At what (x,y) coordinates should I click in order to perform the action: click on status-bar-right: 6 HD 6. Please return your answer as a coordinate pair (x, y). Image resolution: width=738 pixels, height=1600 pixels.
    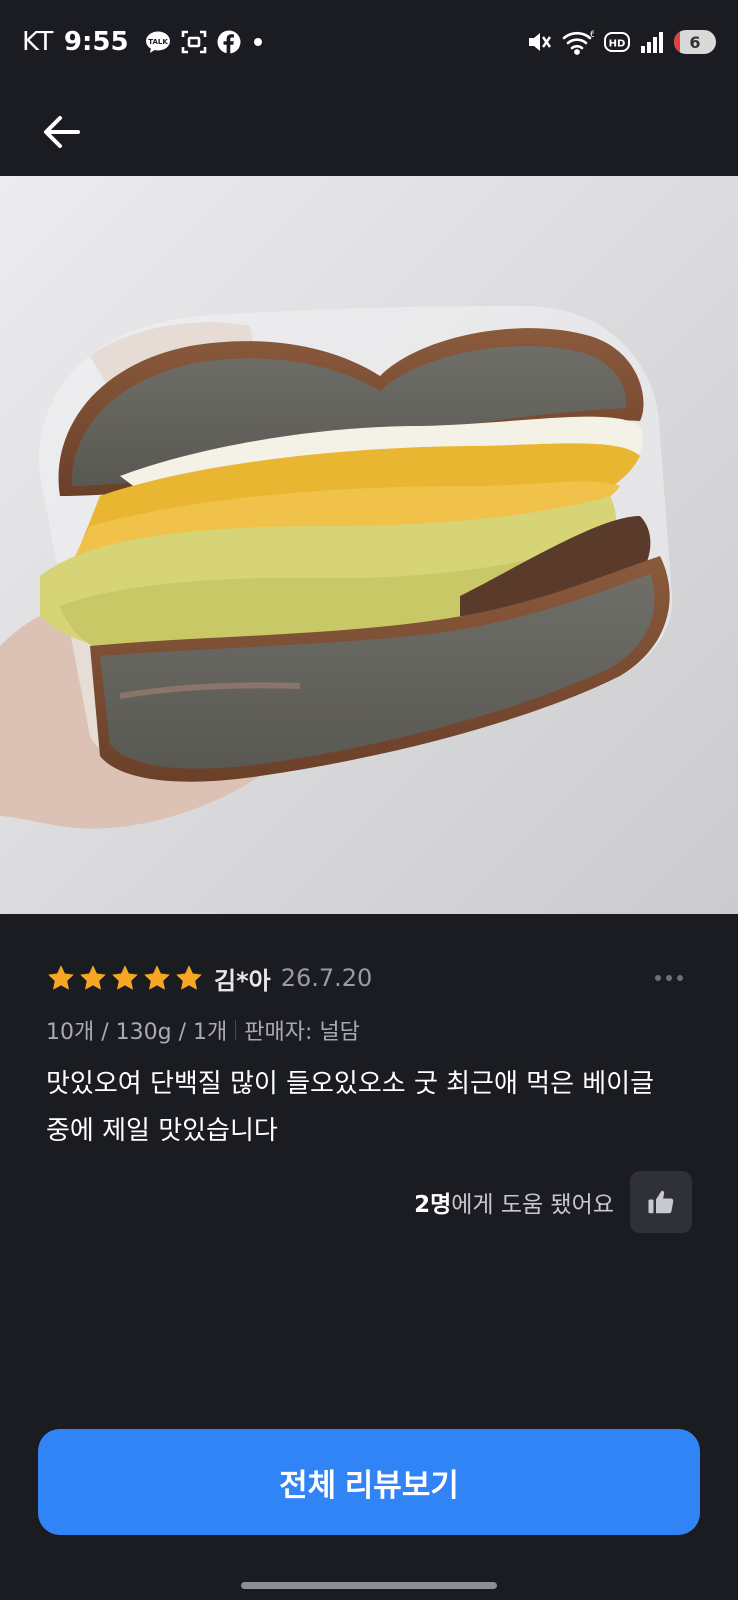
    Looking at the image, I should click on (621, 42).